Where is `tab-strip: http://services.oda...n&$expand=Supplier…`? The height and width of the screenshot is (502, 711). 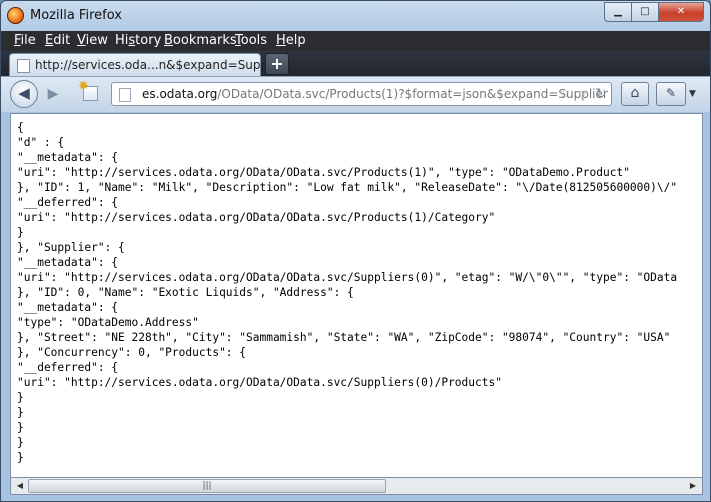 tab-strip: http://services.oda...n&$expand=Supplier… is located at coordinates (355, 63).